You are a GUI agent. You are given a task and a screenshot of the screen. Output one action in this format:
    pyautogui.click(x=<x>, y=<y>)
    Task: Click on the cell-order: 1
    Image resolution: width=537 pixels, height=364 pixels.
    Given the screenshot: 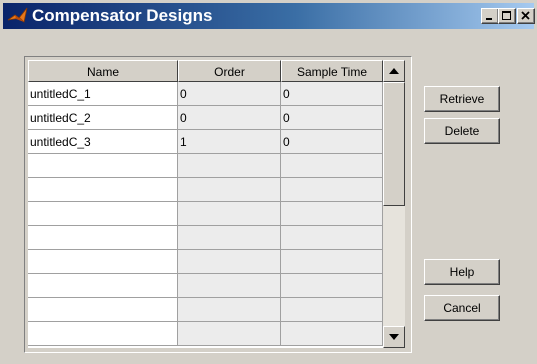 What is the action you would take?
    pyautogui.click(x=229, y=142)
    